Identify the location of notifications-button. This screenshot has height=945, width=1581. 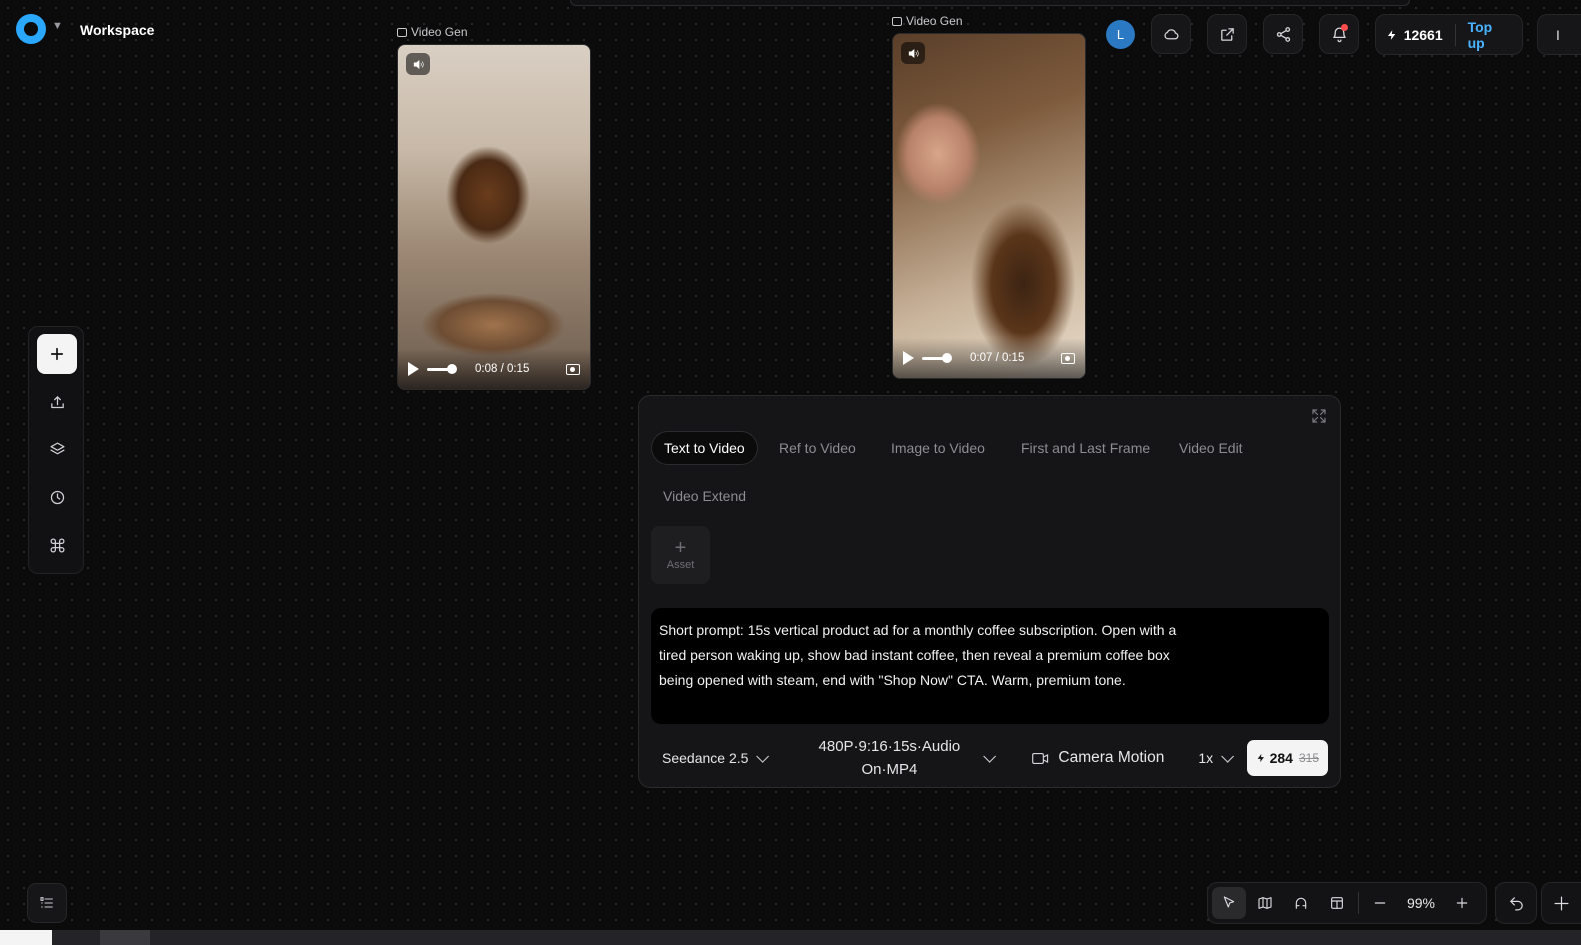
(1339, 34).